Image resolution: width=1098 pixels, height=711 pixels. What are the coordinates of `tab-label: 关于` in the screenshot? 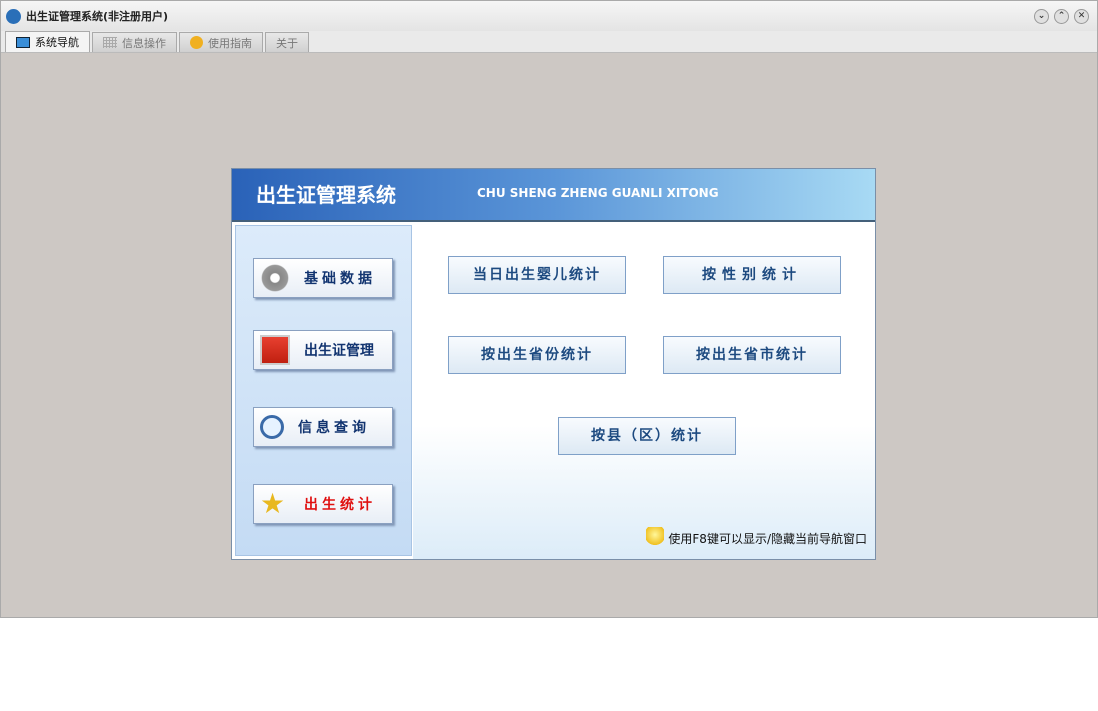 It's located at (287, 43).